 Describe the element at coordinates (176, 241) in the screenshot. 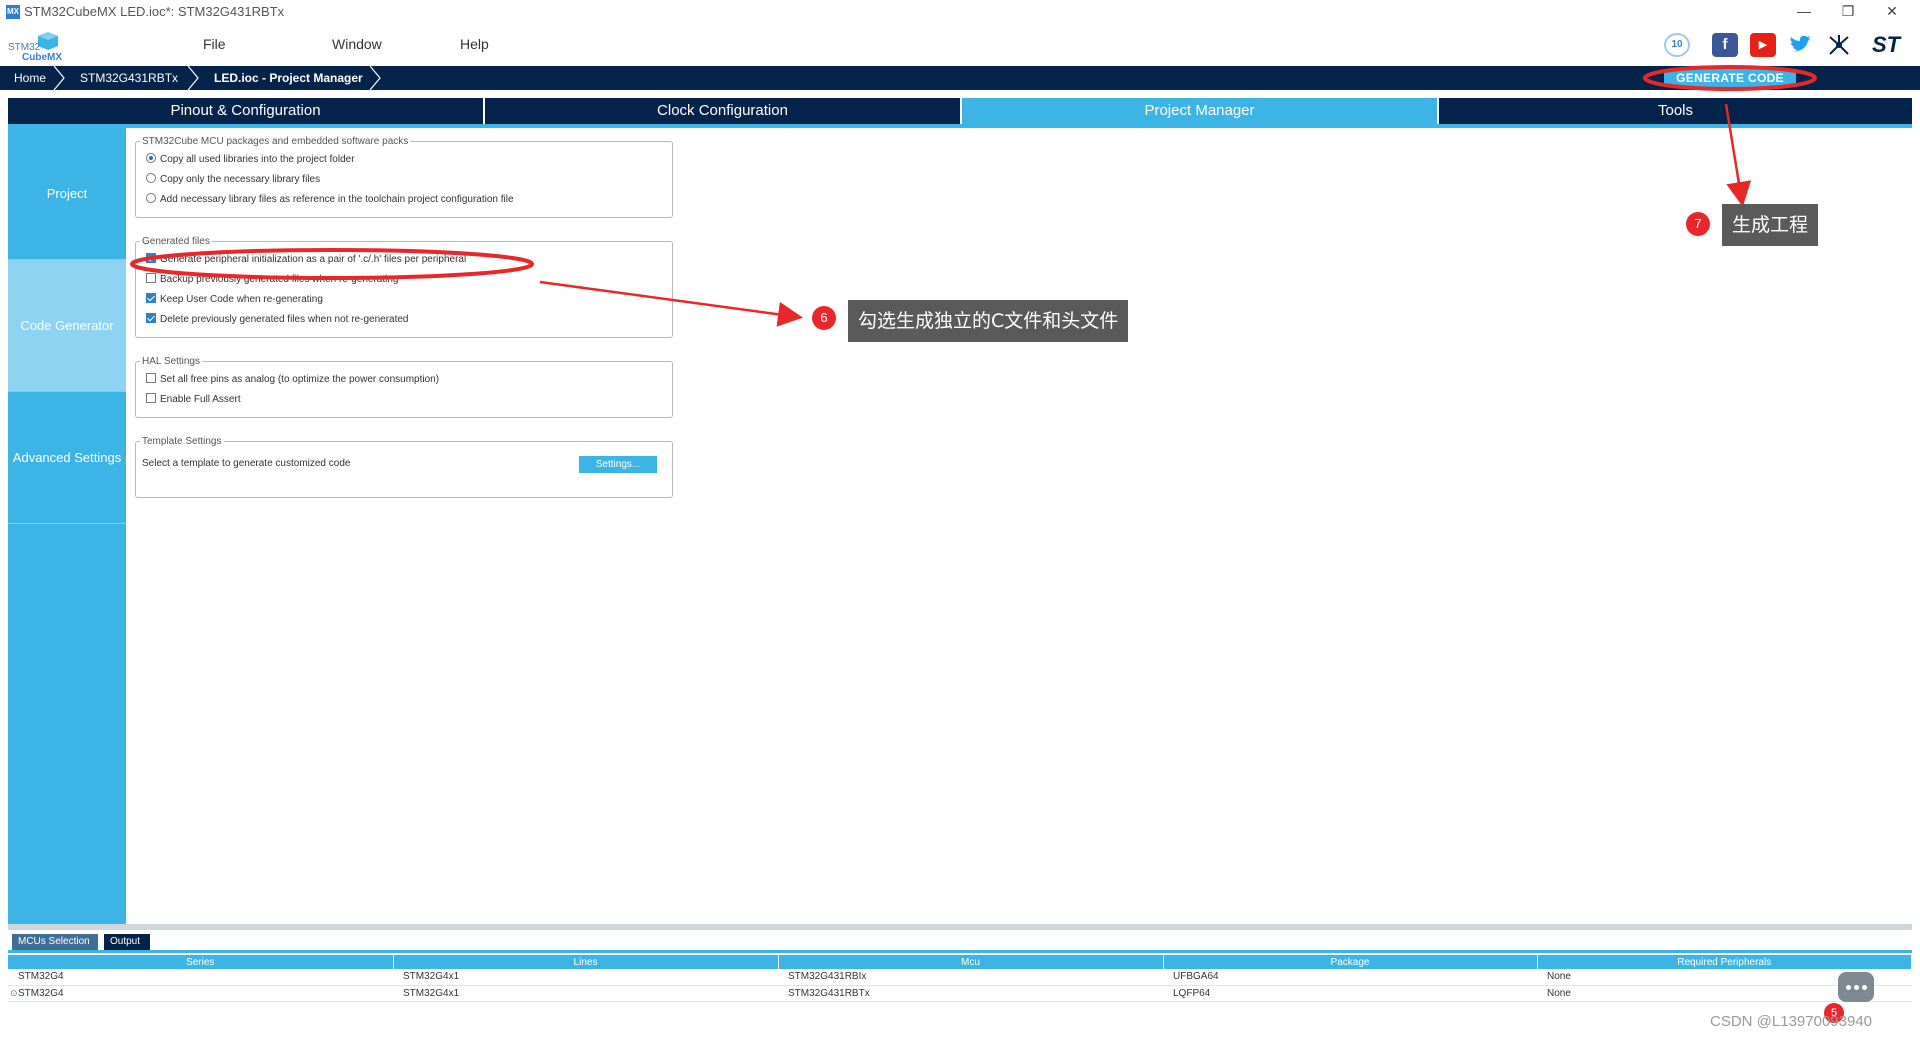

I see `generated-legend: Generated files` at that location.